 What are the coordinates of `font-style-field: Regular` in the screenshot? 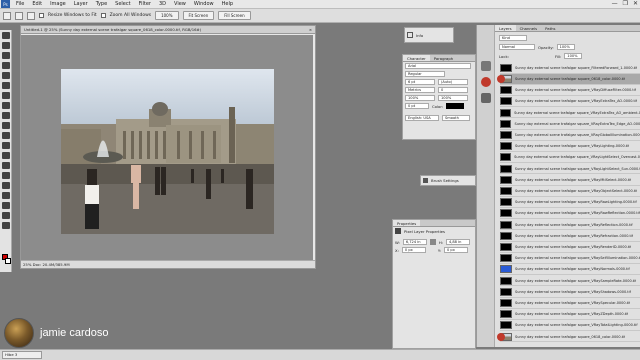 It's located at (425, 74).